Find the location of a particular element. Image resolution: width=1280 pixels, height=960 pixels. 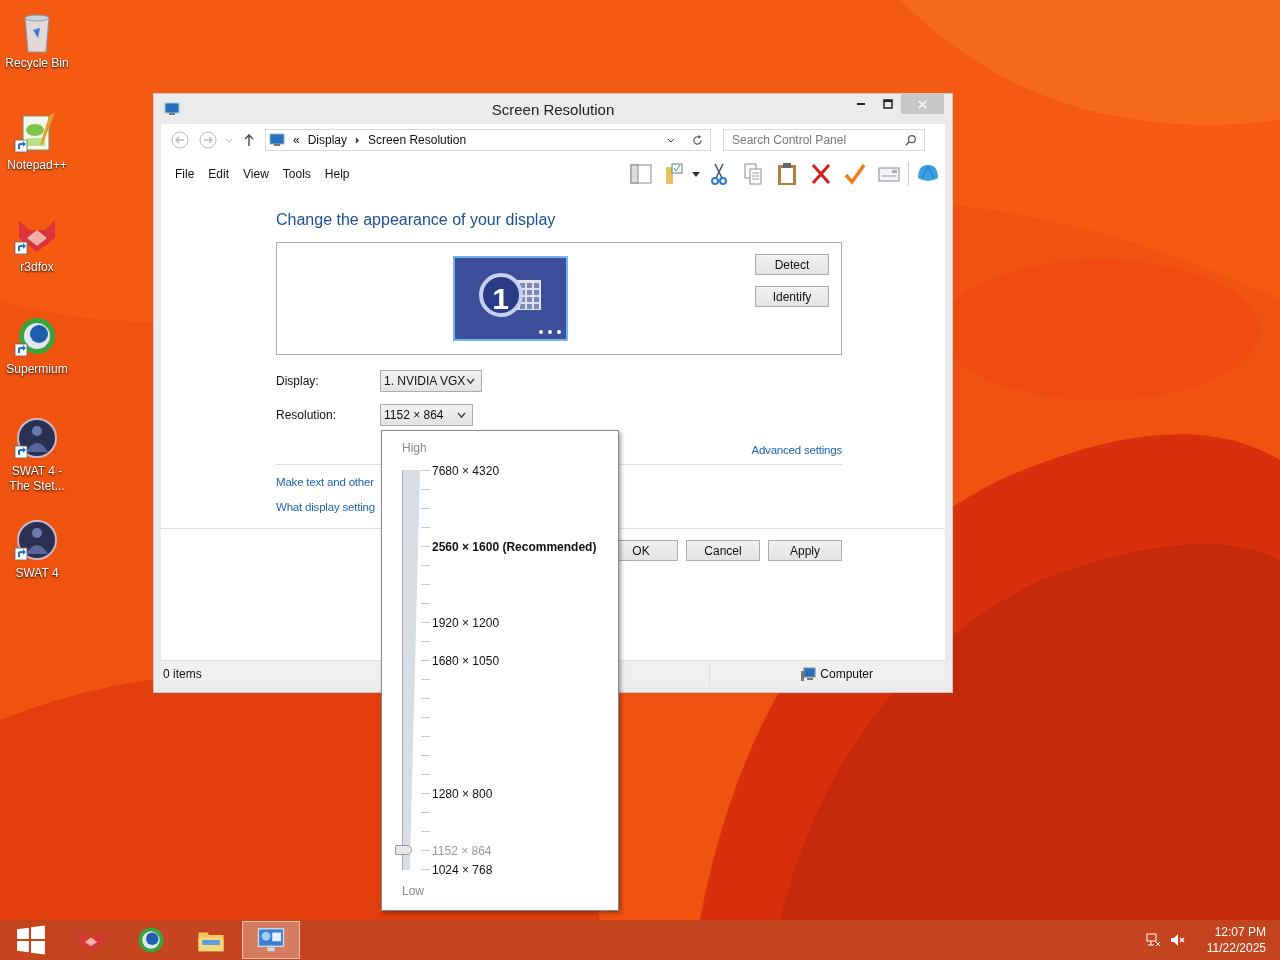

dialog-button: Cancel is located at coordinates (723, 550).